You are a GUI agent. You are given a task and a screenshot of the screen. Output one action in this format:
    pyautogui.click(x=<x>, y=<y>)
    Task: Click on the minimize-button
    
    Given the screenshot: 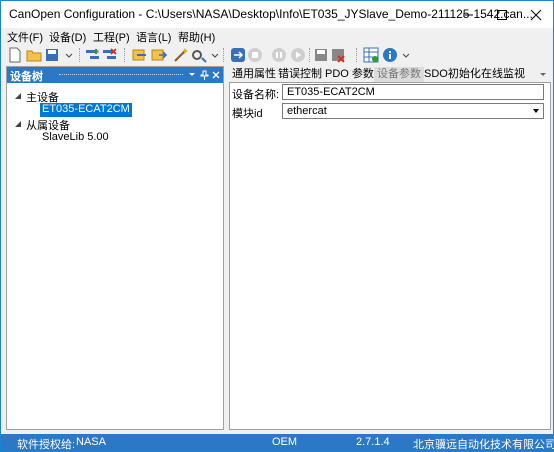 What is the action you would take?
    pyautogui.click(x=468, y=14)
    